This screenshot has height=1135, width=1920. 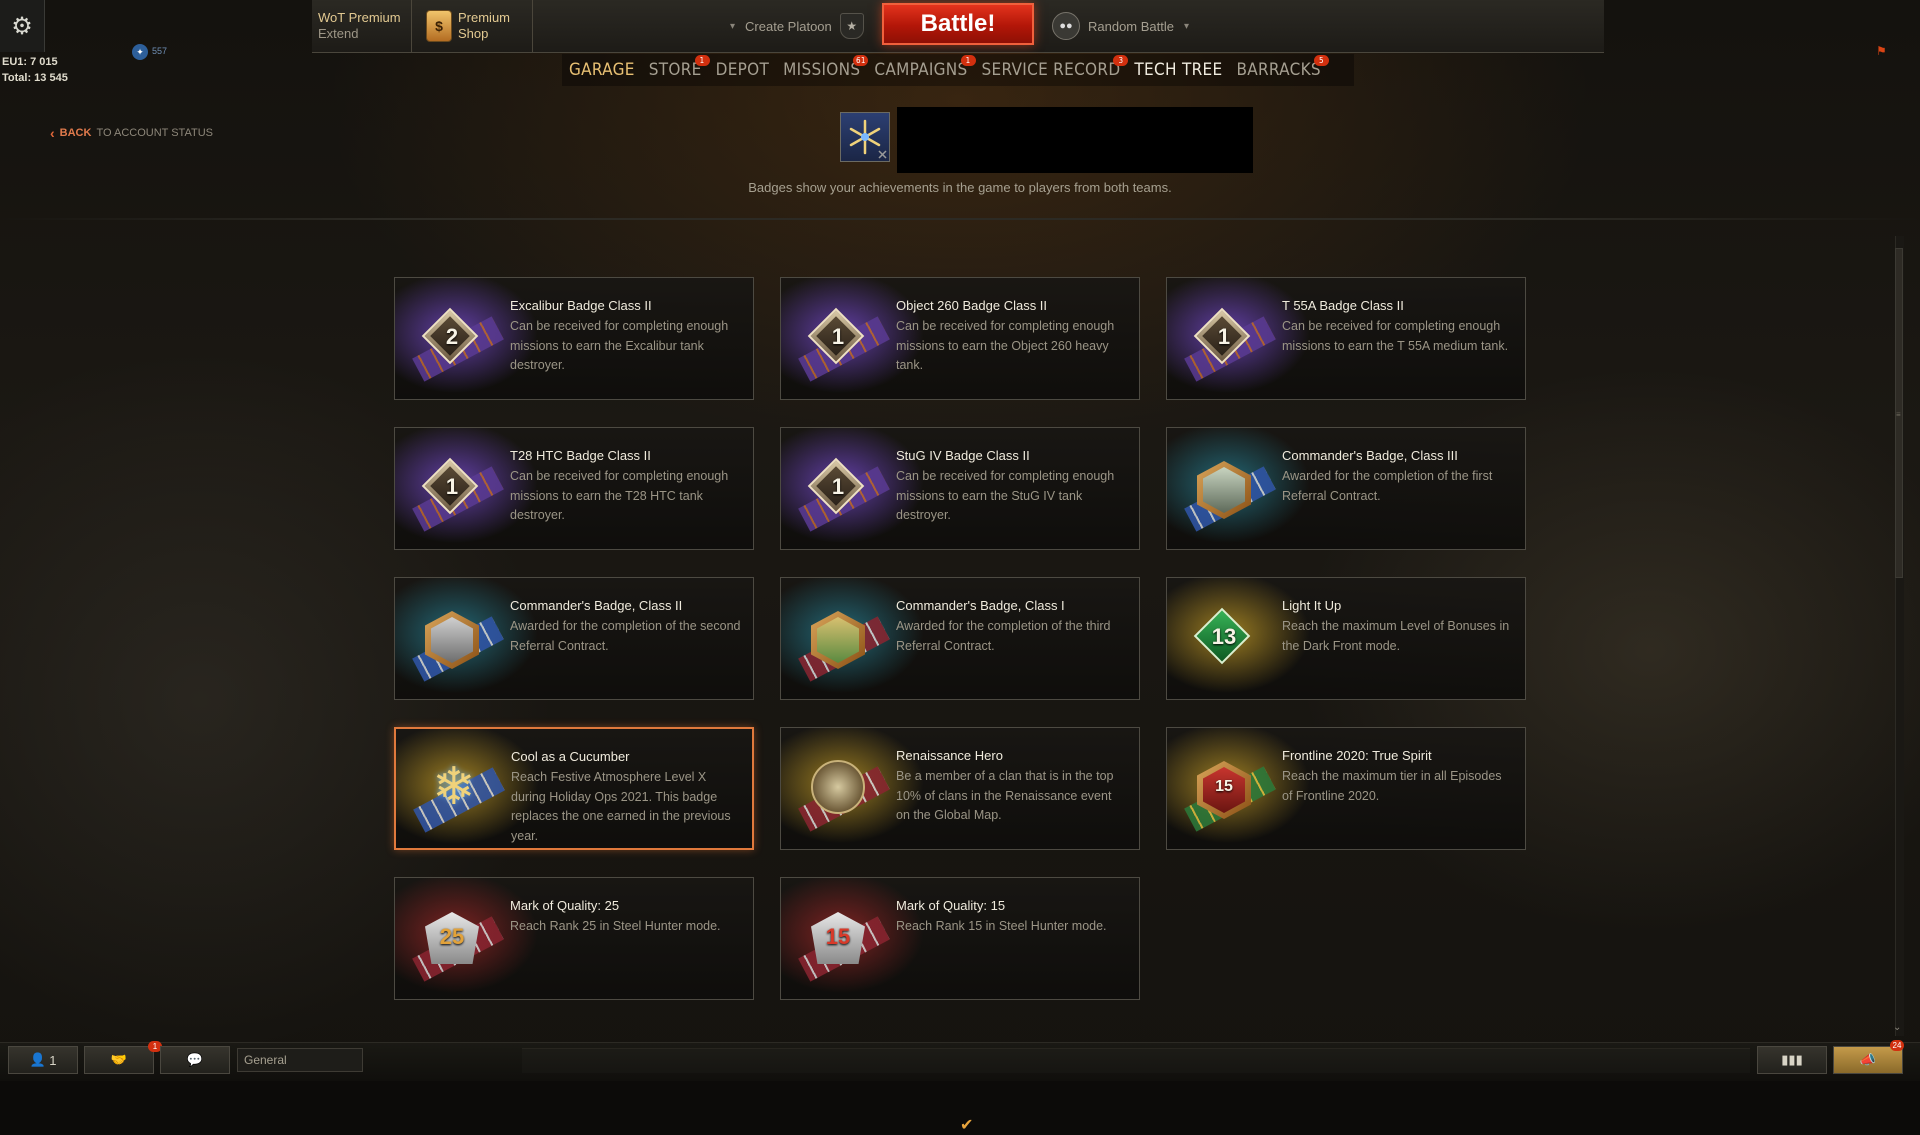 I want to click on badge-title: Commander's Badge, Class I, so click(x=980, y=605).